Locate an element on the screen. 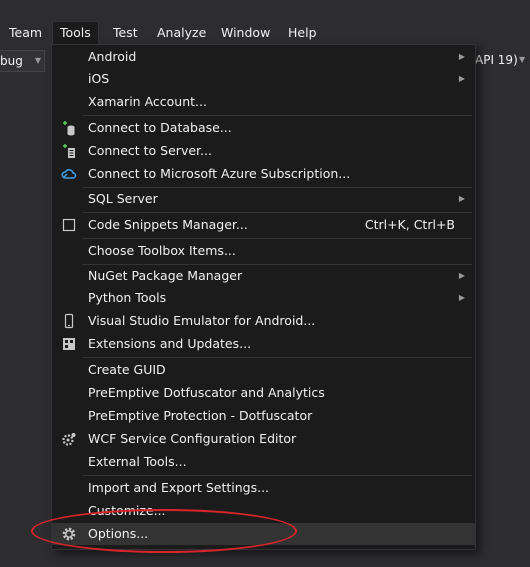 The width and height of the screenshot is (530, 567). menu-team: Team is located at coordinates (25, 33).